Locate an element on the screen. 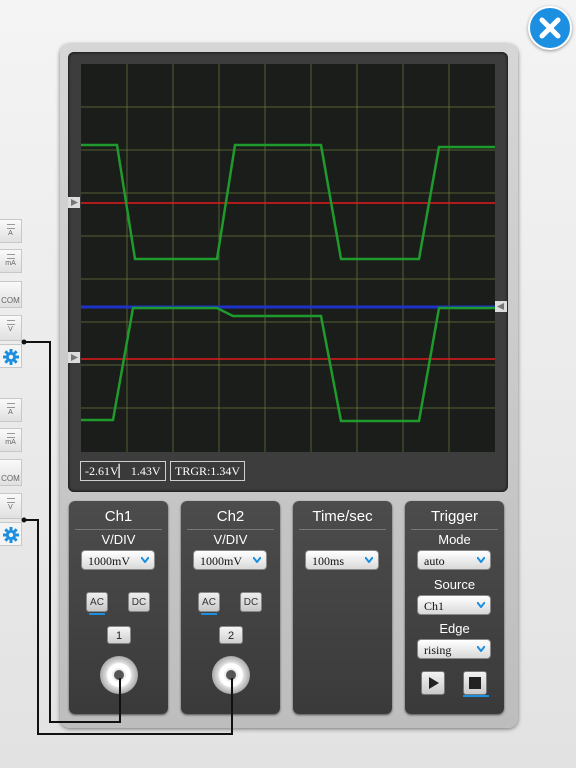 The image size is (576, 768). ch1-number-badge: 1 is located at coordinates (119, 635).